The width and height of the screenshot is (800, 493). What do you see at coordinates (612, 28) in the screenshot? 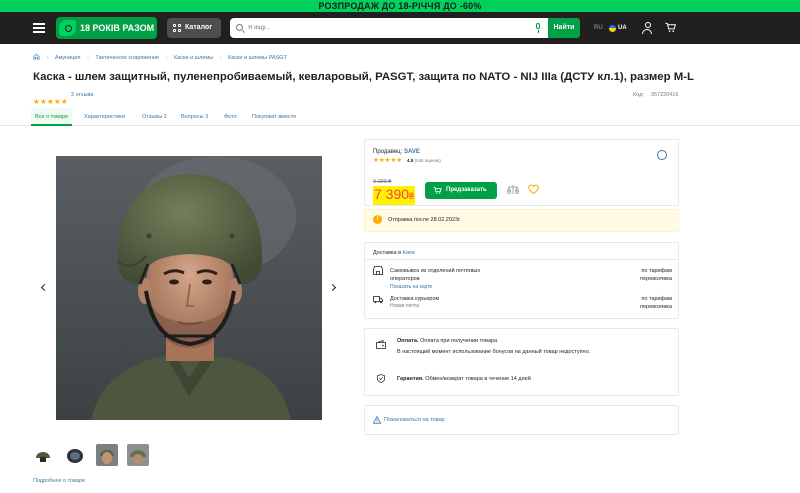
I see `ukraine-flag-icon` at bounding box center [612, 28].